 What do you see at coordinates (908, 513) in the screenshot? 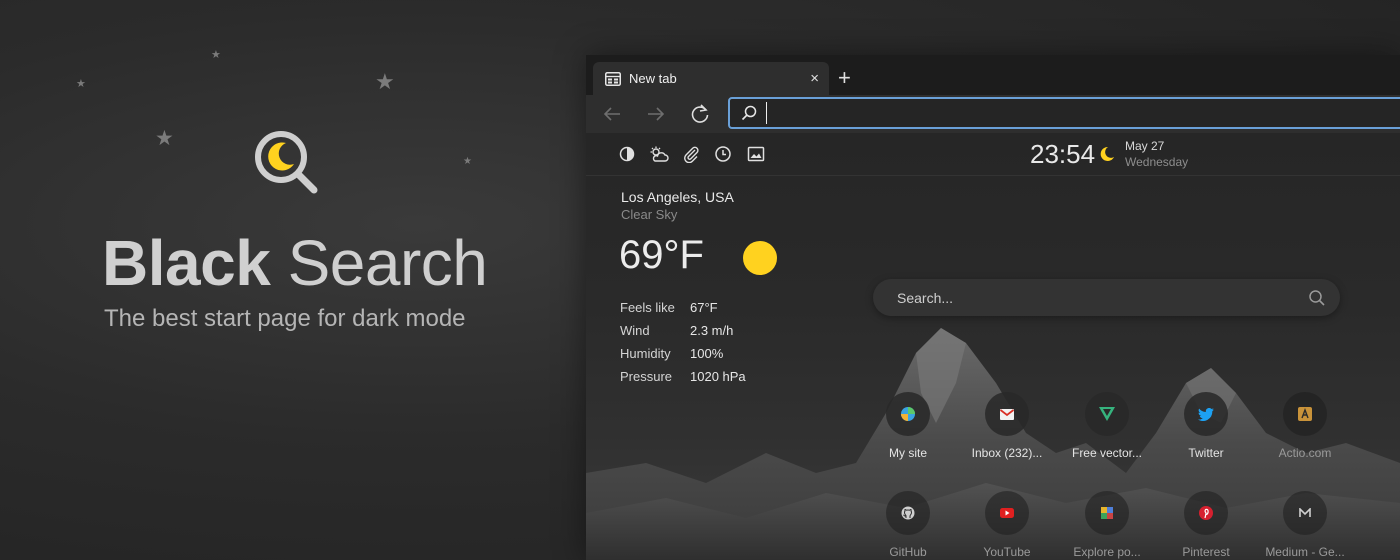
I see `github-icon` at bounding box center [908, 513].